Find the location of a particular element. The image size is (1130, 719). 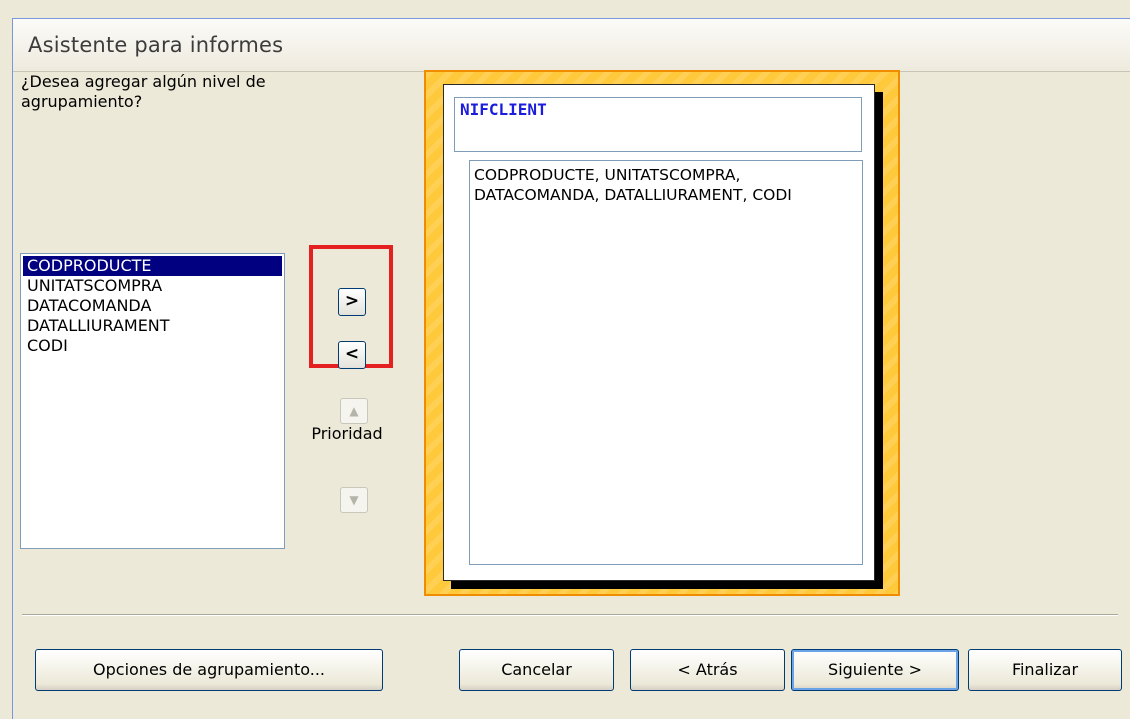

list-item-codproducte: CODPRODUCTE is located at coordinates (152, 266).